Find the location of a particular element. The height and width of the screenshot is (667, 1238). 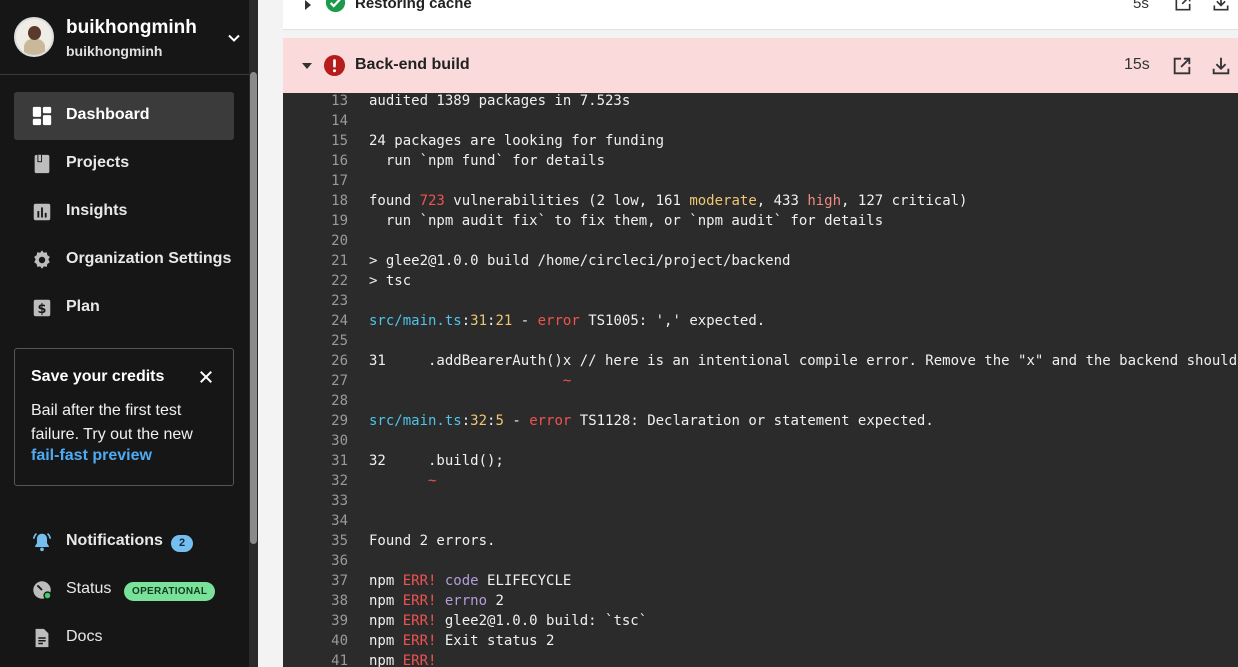

log-line-number: 28 is located at coordinates (339, 401).